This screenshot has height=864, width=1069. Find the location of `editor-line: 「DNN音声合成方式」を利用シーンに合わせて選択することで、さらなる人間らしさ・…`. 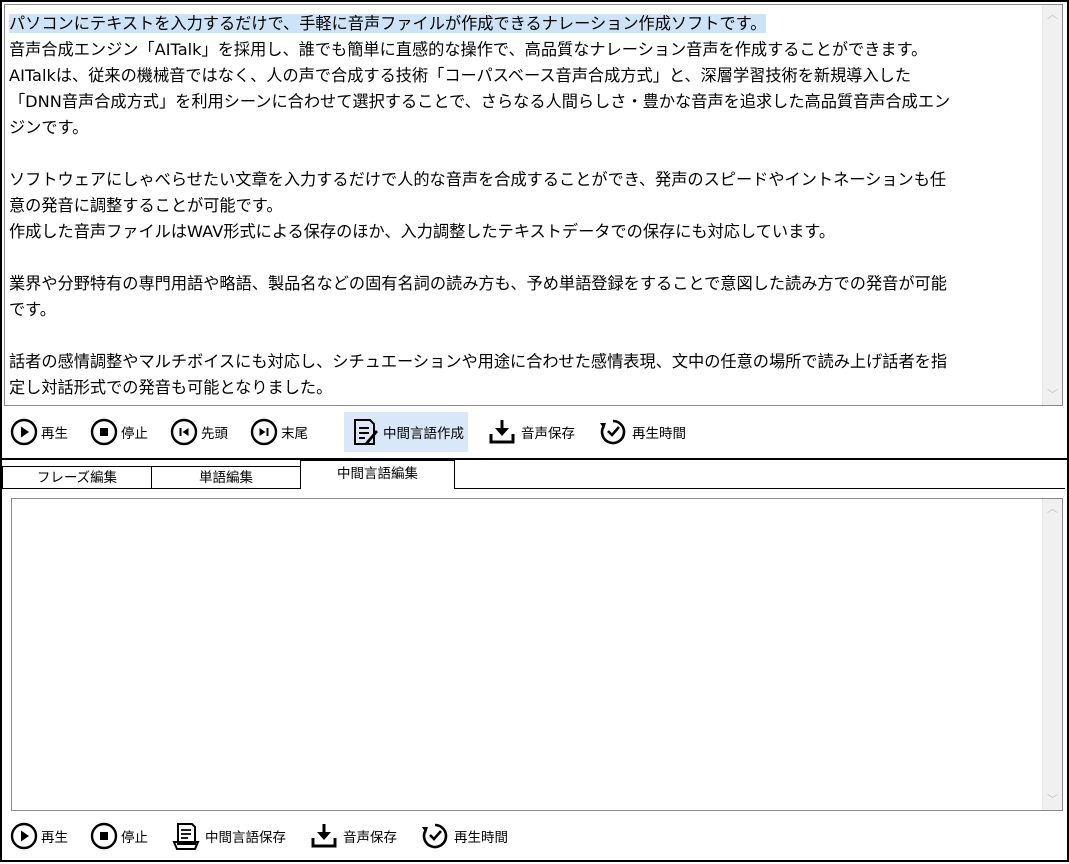

editor-line: 「DNN音声合成方式」を利用シーンに合わせて選択することで、さらなる人間らしさ・… is located at coordinates (479, 101).